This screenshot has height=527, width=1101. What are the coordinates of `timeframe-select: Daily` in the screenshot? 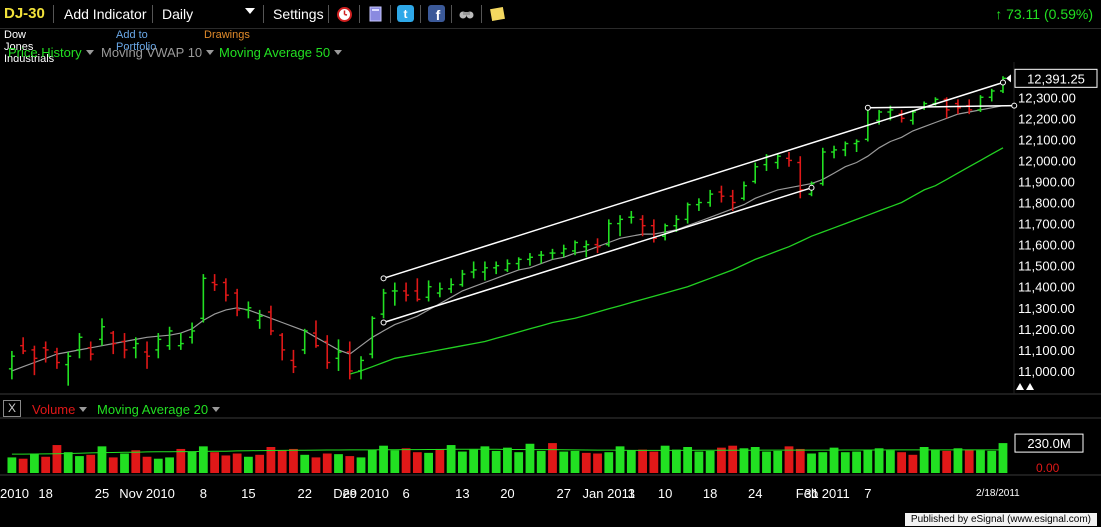 It's located at (177, 14).